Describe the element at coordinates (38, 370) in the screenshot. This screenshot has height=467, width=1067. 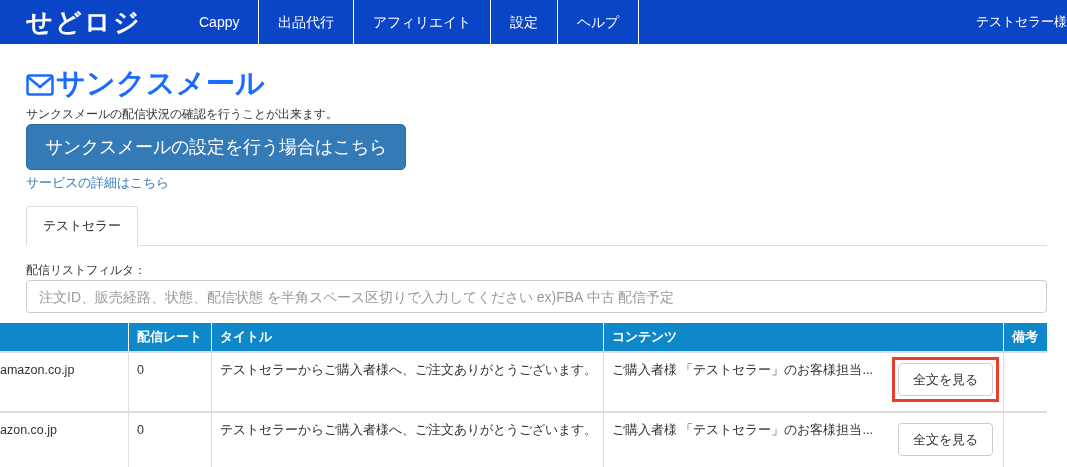
I see `table-cell-text: amazon.co.jp` at that location.